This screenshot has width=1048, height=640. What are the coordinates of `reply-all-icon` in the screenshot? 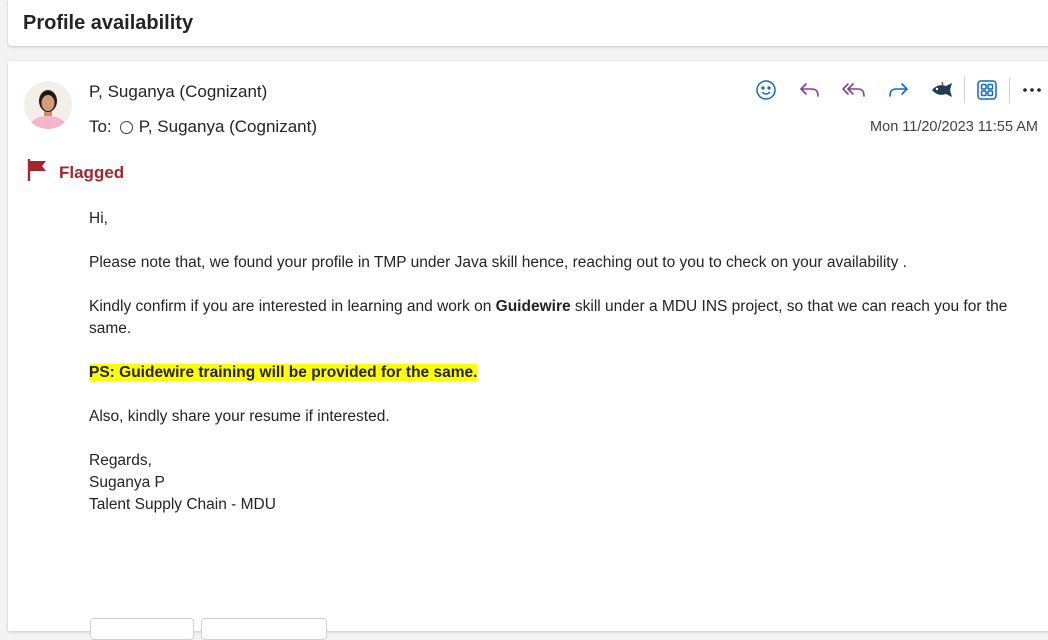 It's located at (854, 90).